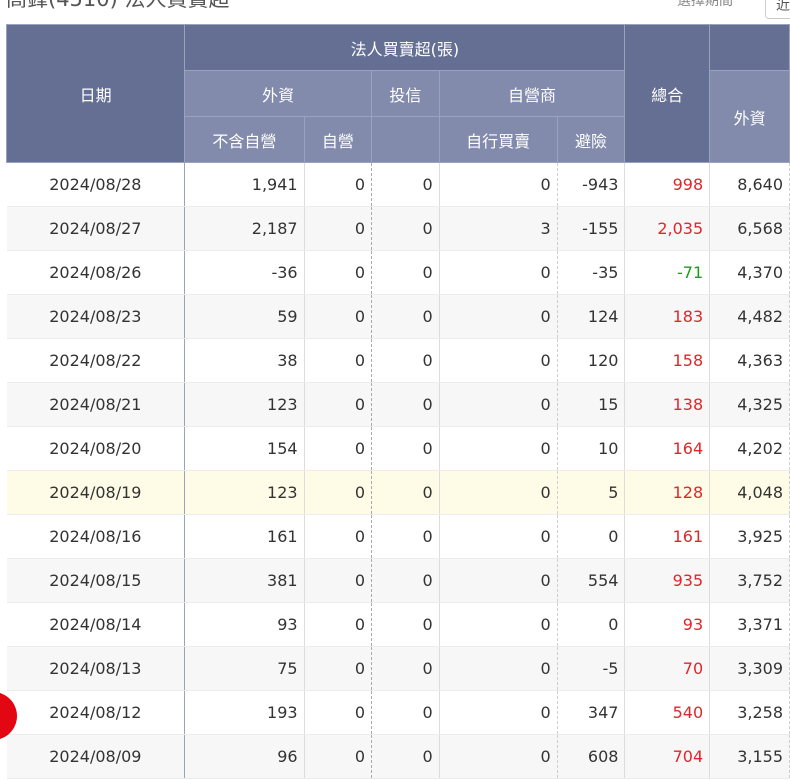  Describe the element at coordinates (591, 448) in the screenshot. I see `cell-dealer-hedge: 10` at that location.